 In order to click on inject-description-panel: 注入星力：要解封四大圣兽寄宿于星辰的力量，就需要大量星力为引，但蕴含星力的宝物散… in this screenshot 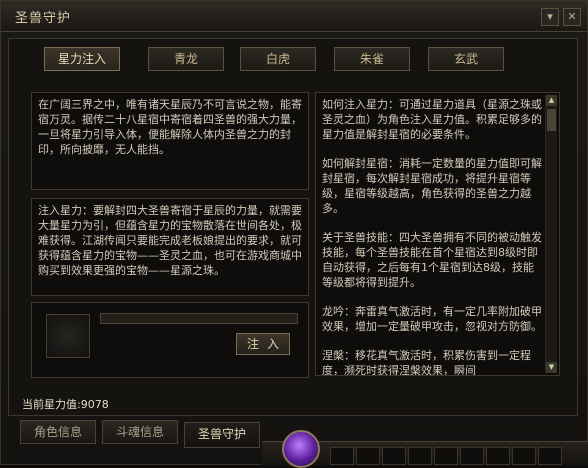, I will do `click(170, 247)`.